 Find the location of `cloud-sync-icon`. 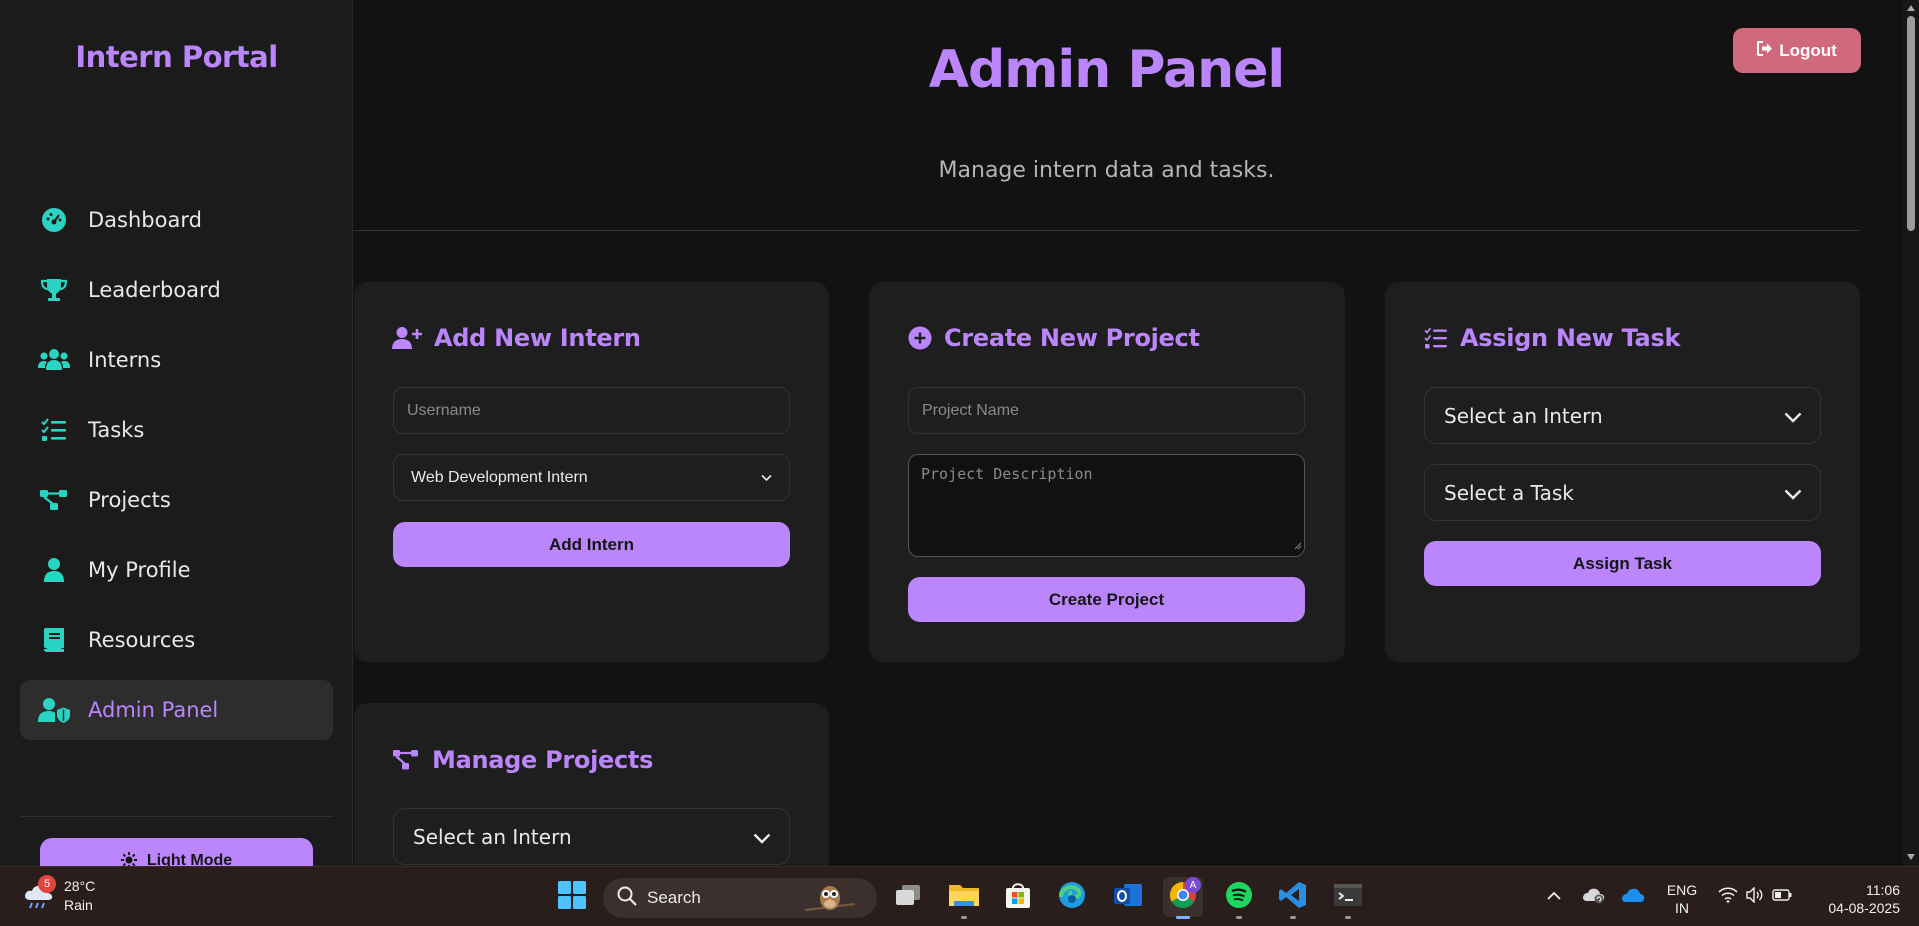

cloud-sync-icon is located at coordinates (1594, 897).